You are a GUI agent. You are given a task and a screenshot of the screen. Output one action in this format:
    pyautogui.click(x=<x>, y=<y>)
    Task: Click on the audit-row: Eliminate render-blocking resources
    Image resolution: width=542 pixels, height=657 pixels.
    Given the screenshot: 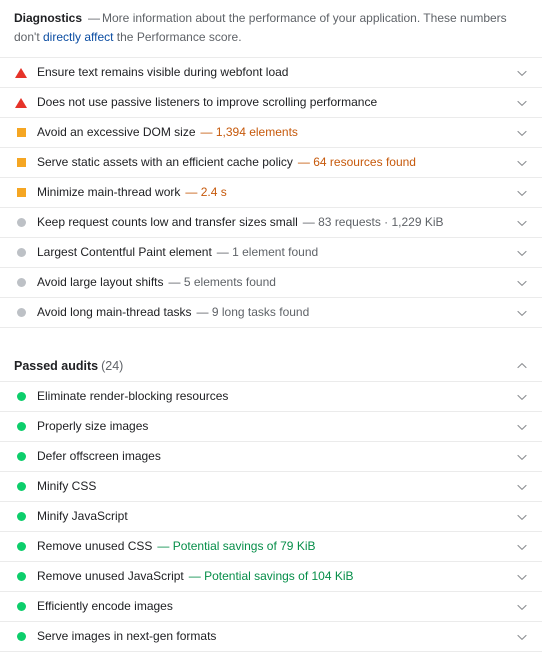 What is the action you would take?
    pyautogui.click(x=271, y=397)
    